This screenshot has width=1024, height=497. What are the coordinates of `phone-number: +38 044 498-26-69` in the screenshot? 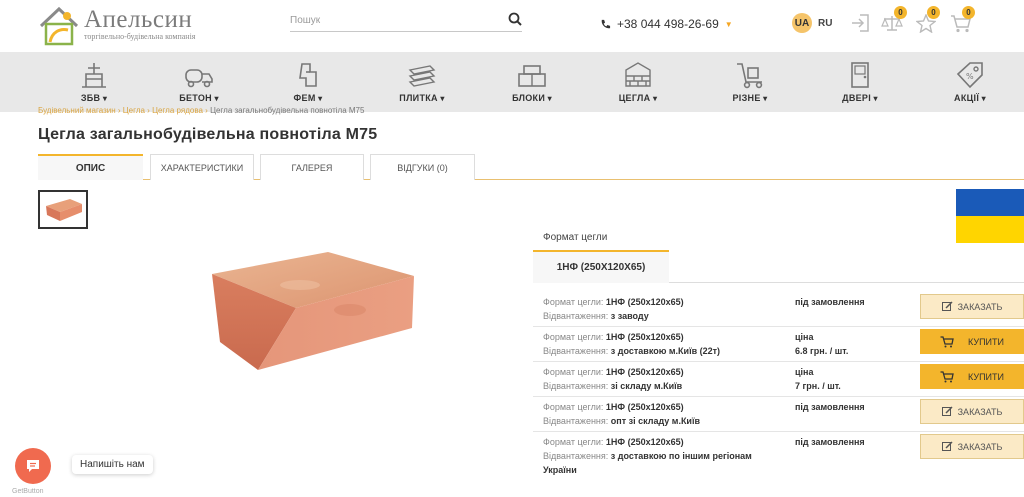 It's located at (668, 24).